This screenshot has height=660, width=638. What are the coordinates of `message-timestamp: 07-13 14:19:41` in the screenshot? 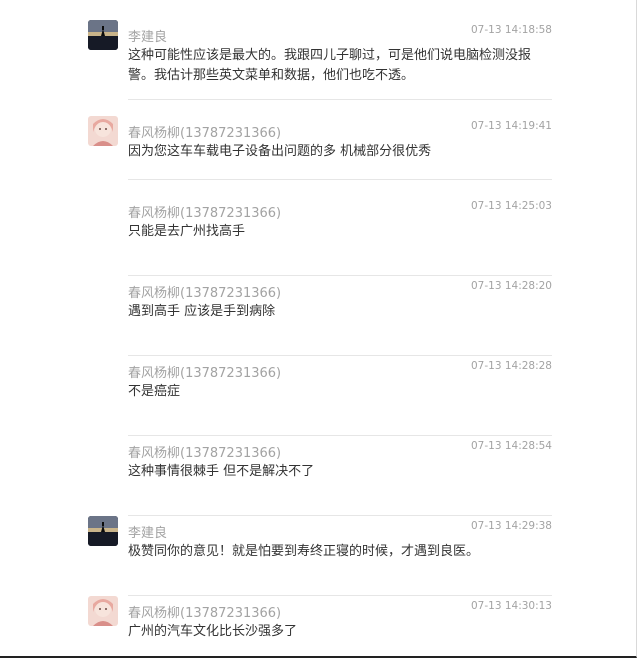 It's located at (511, 126).